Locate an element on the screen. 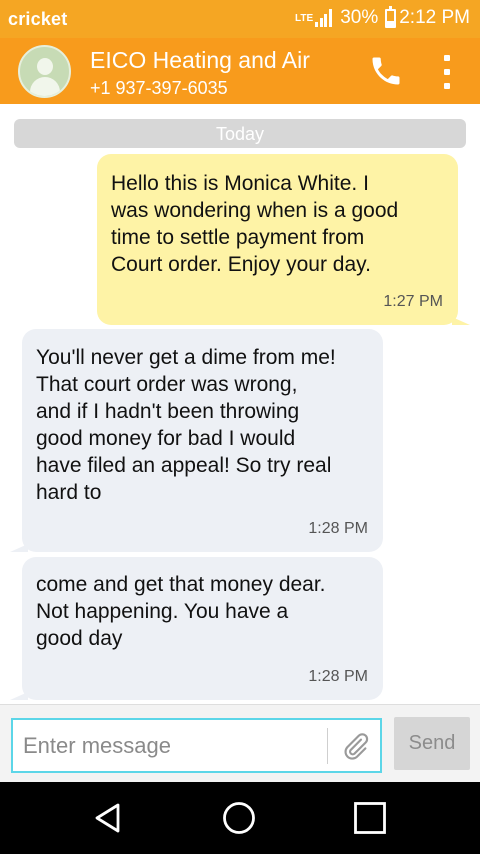 The image size is (480, 854). phone-call-icon is located at coordinates (386, 71).